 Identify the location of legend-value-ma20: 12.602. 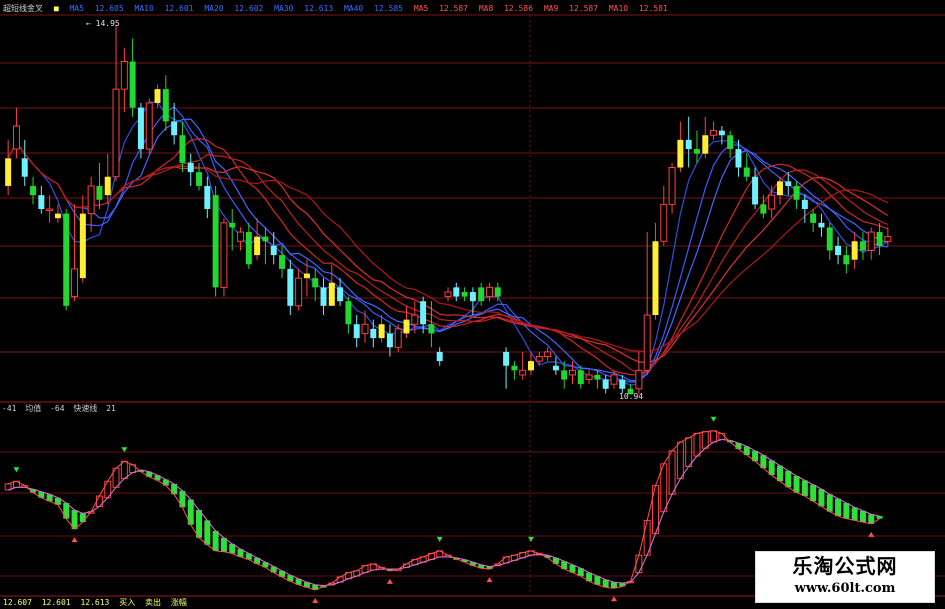
(249, 8).